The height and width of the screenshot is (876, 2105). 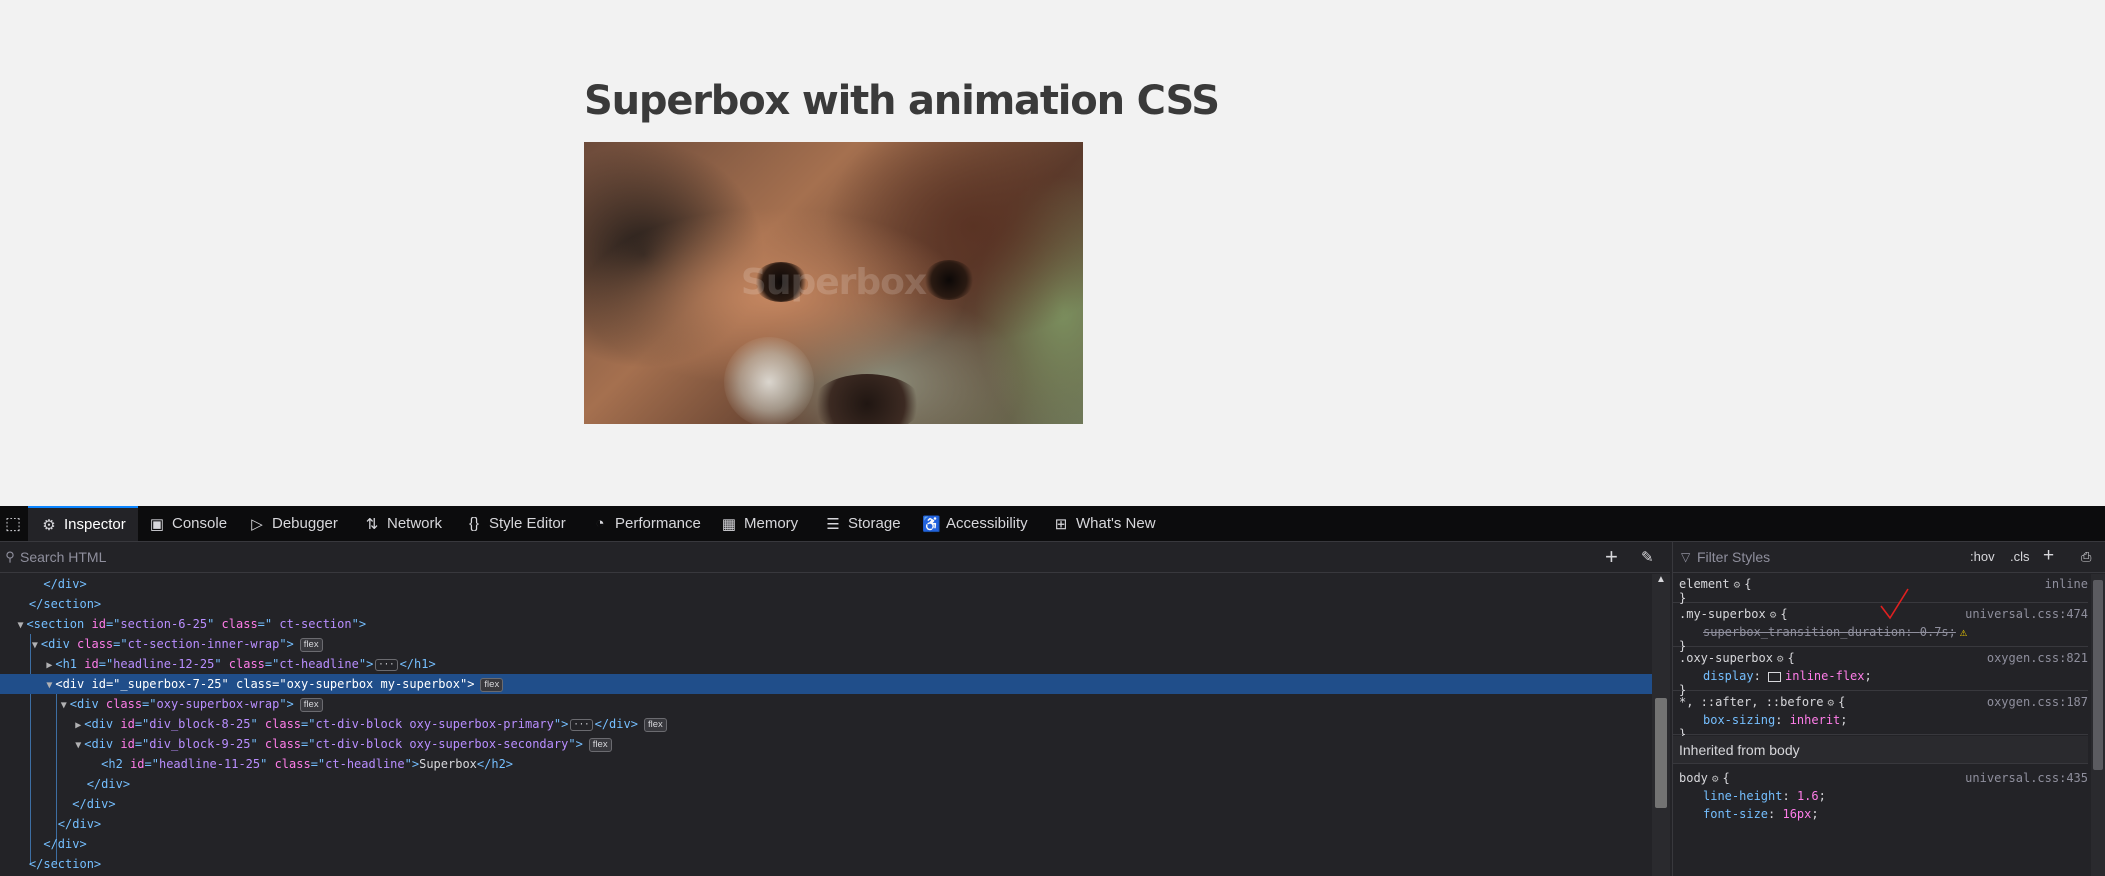 I want to click on page-heading: Superbox with animation CSS, so click(x=902, y=101).